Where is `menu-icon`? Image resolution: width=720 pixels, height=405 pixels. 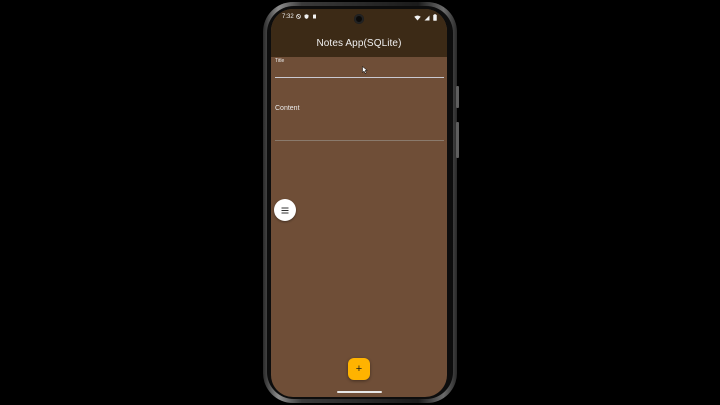 menu-icon is located at coordinates (285, 210).